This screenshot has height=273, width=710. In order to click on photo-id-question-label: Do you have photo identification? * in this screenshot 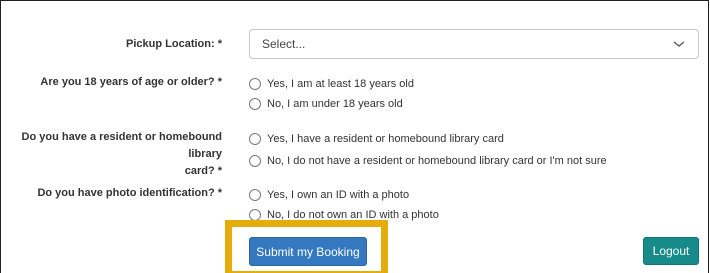, I will do `click(129, 193)`.